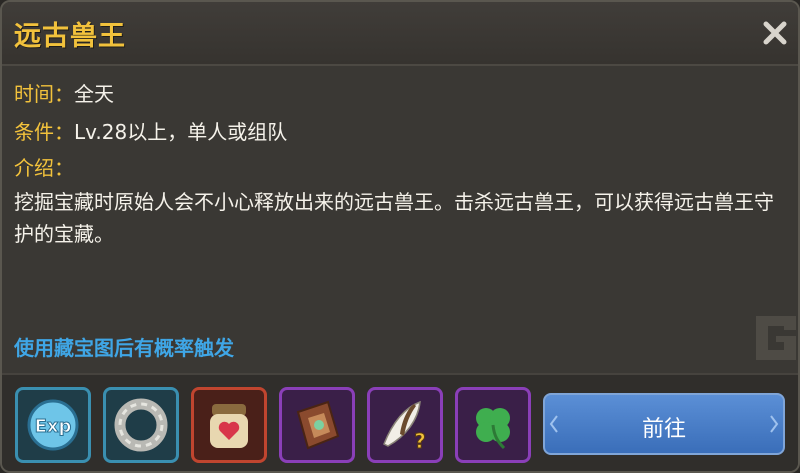  I want to click on intro-row: 介绍：, so click(44, 166).